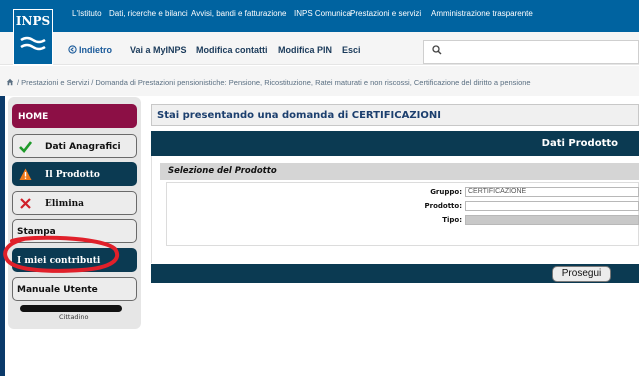 This screenshot has height=376, width=639. What do you see at coordinates (74, 317) in the screenshot?
I see `user-role: Cittadino` at bounding box center [74, 317].